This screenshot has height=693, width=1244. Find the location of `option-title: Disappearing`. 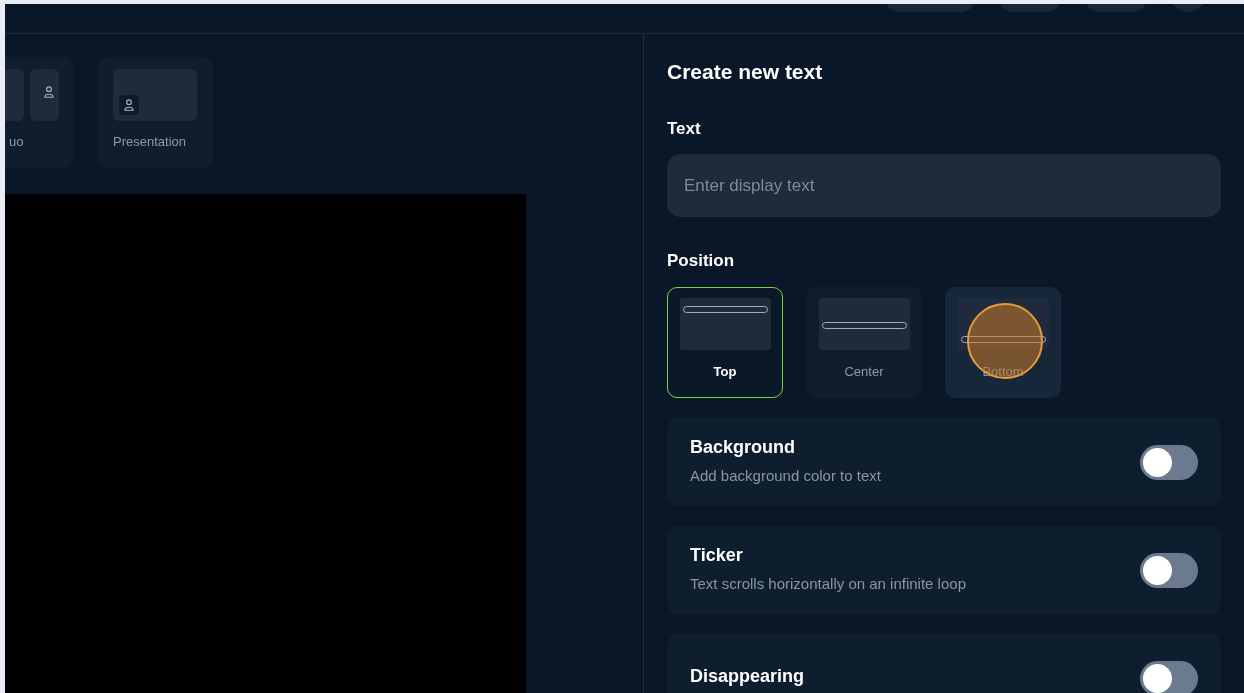

option-title: Disappearing is located at coordinates (747, 676).